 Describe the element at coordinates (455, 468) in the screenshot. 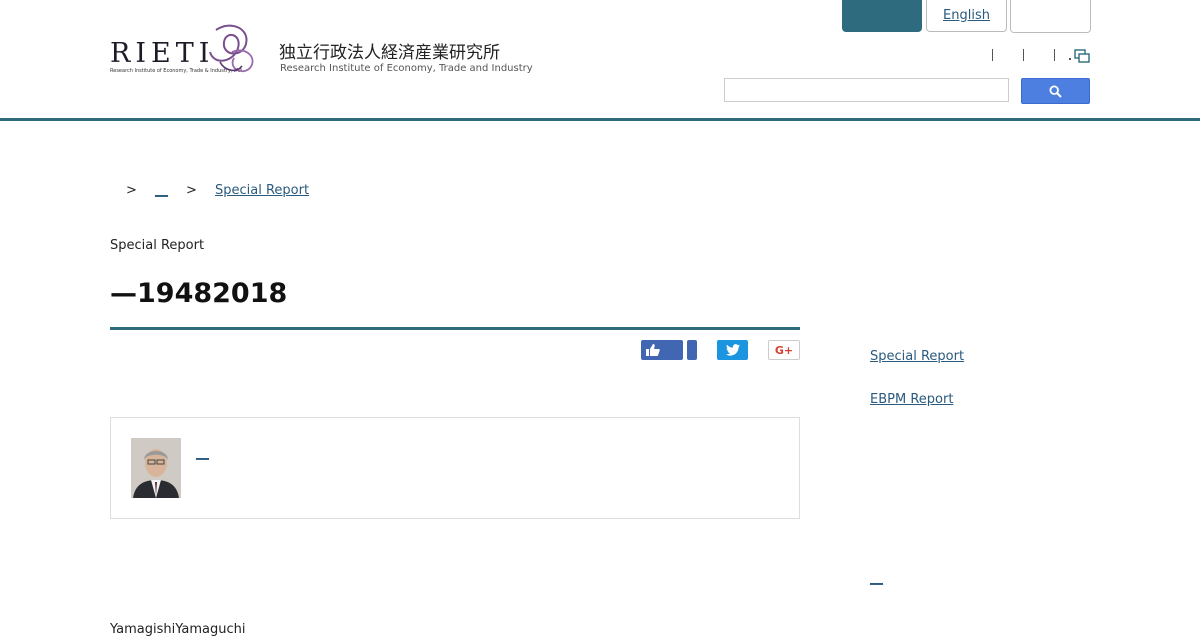

I see `author-box: __` at that location.